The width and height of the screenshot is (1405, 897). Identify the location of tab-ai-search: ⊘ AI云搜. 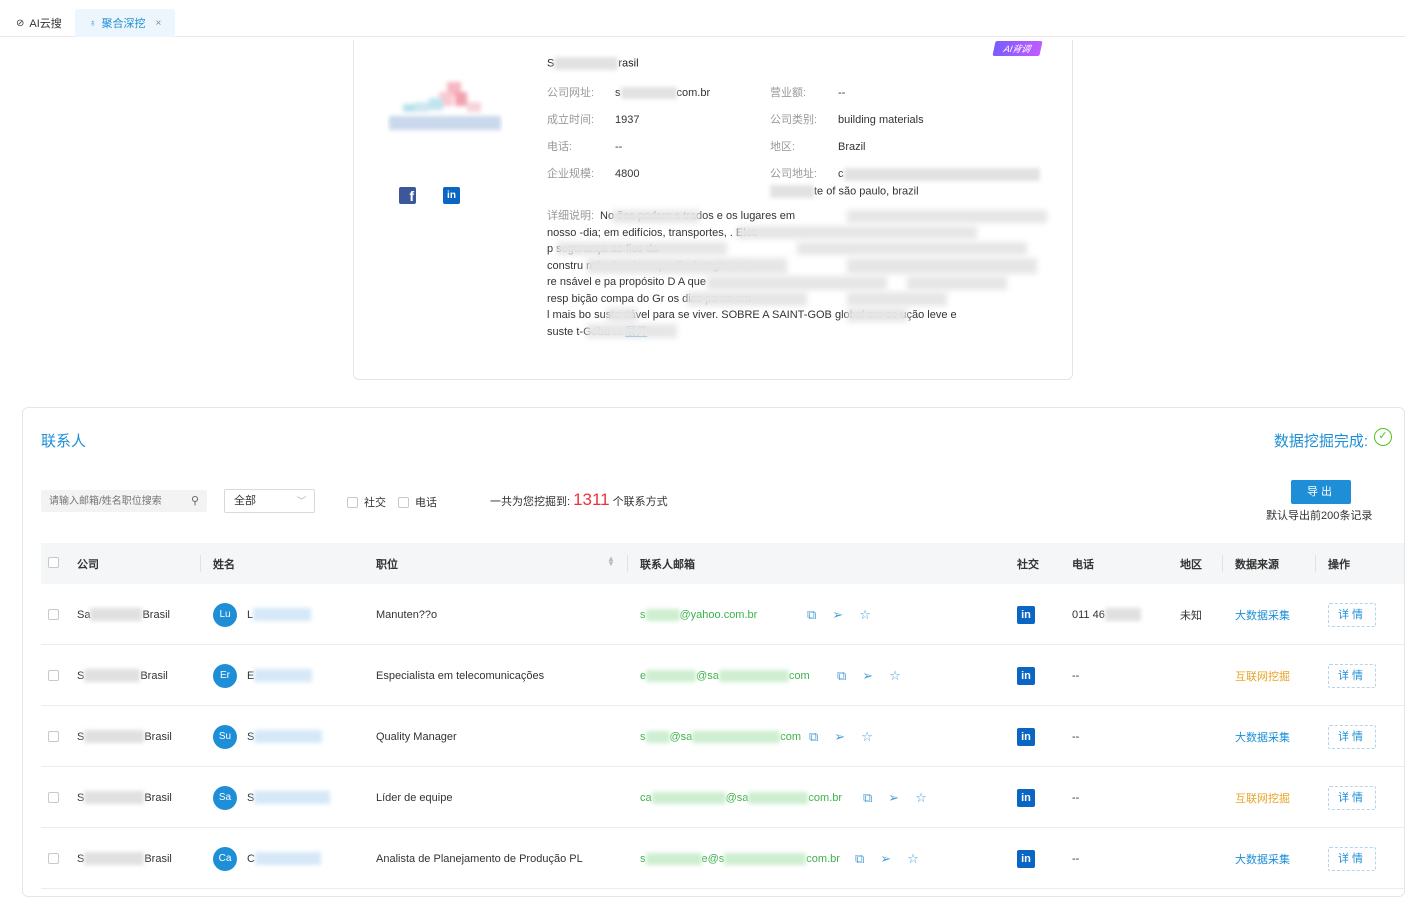
(39, 23).